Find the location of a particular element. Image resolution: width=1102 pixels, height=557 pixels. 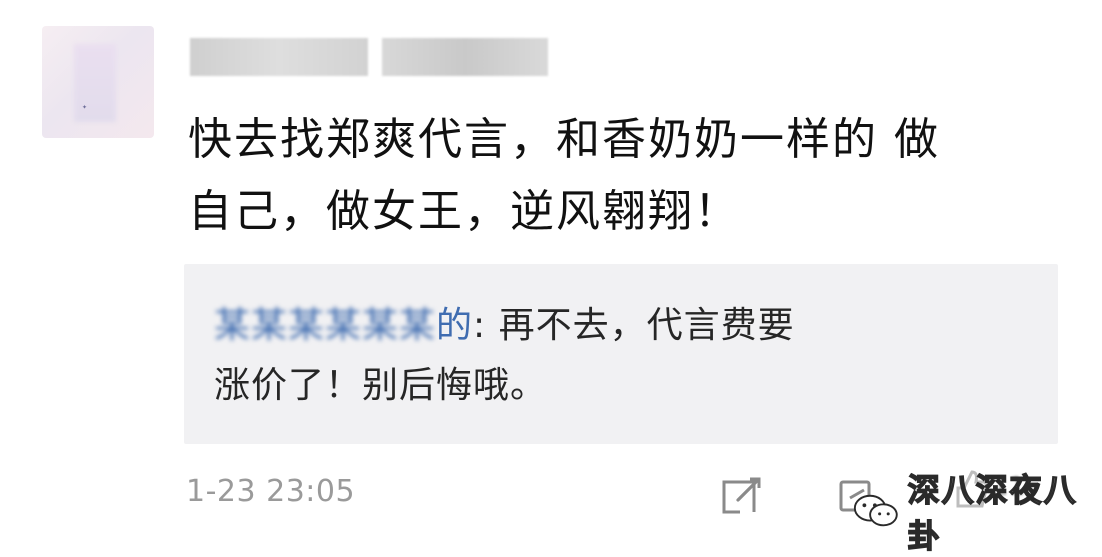

reply-username-blurred: 某某某某某某 is located at coordinates (325, 325).